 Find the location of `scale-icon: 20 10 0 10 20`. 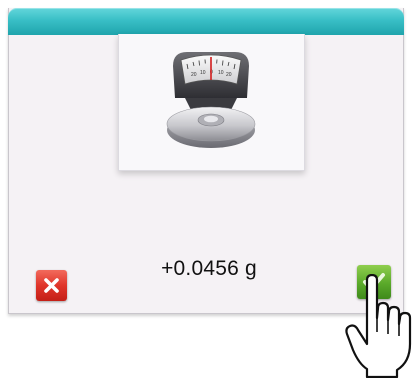

scale-icon: 20 10 0 10 20 is located at coordinates (211, 100).